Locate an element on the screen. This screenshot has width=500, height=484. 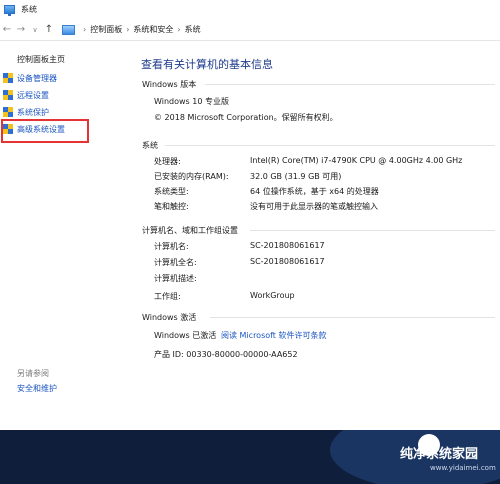
pen-touch-value: 没有可用于此显示器的笔或触控输入 is located at coordinates (314, 206).